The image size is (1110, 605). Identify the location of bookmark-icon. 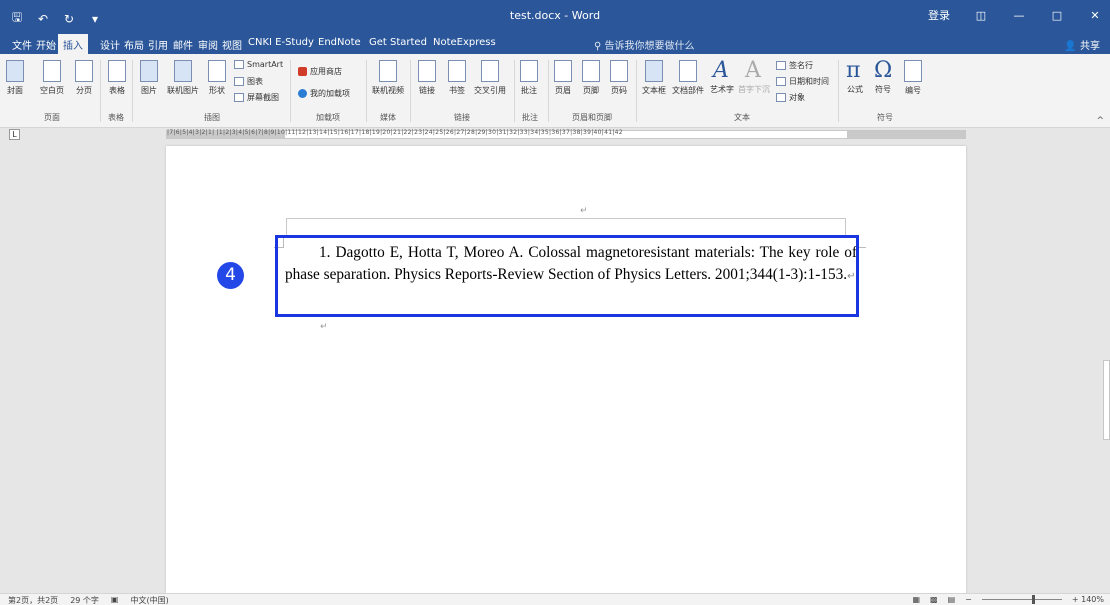
(457, 71).